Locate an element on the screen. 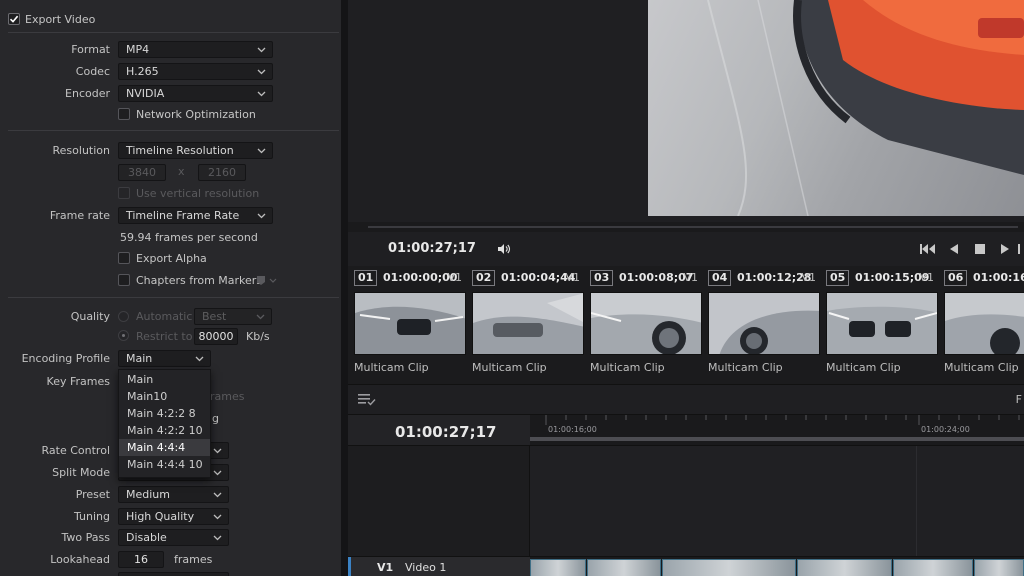 The height and width of the screenshot is (576, 1024). clip-card: 03 01:00:08;07 V1 Multicam Clip is located at coordinates (643, 325).